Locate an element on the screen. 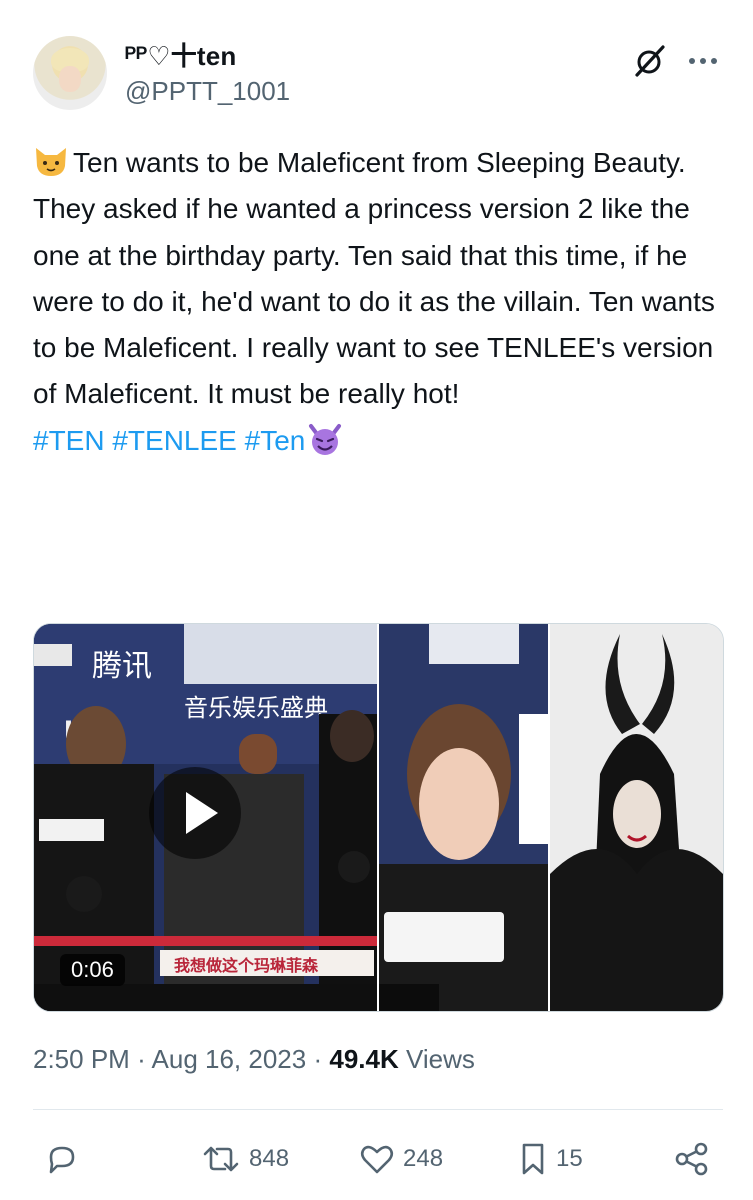 Image resolution: width=753 pixels, height=1200 pixels. svg-text: 腾讯 is located at coordinates (122, 666).